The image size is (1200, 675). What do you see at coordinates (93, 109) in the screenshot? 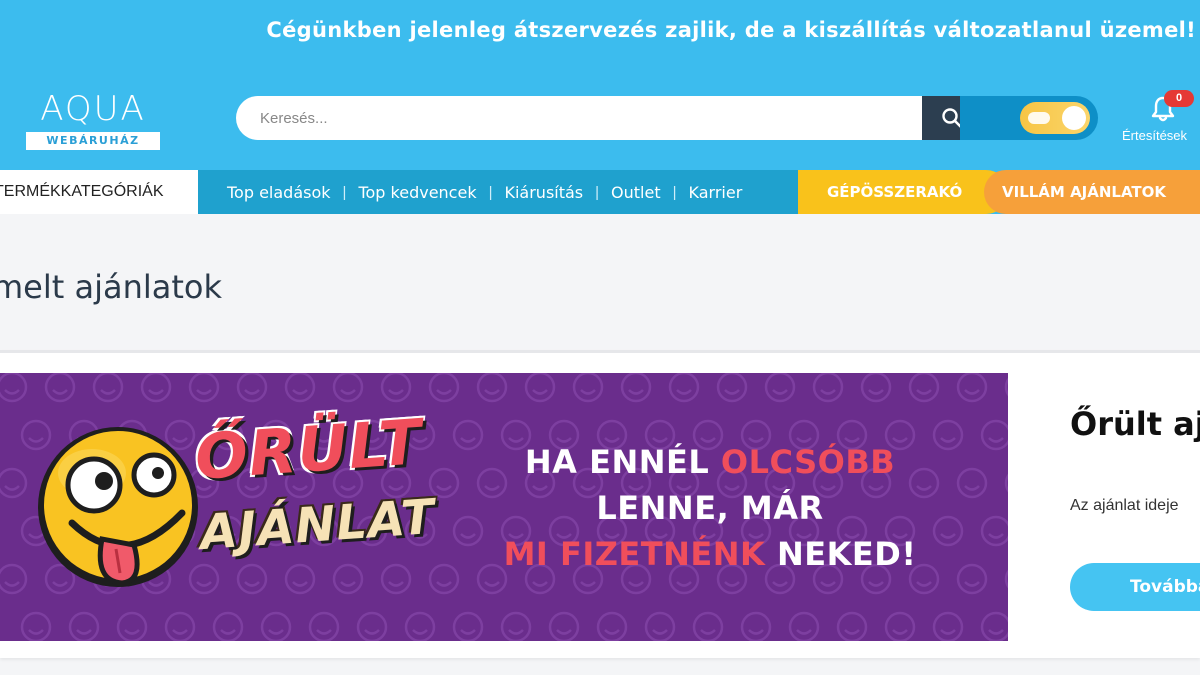
I see `logo-main-text: AQUA` at bounding box center [93, 109].